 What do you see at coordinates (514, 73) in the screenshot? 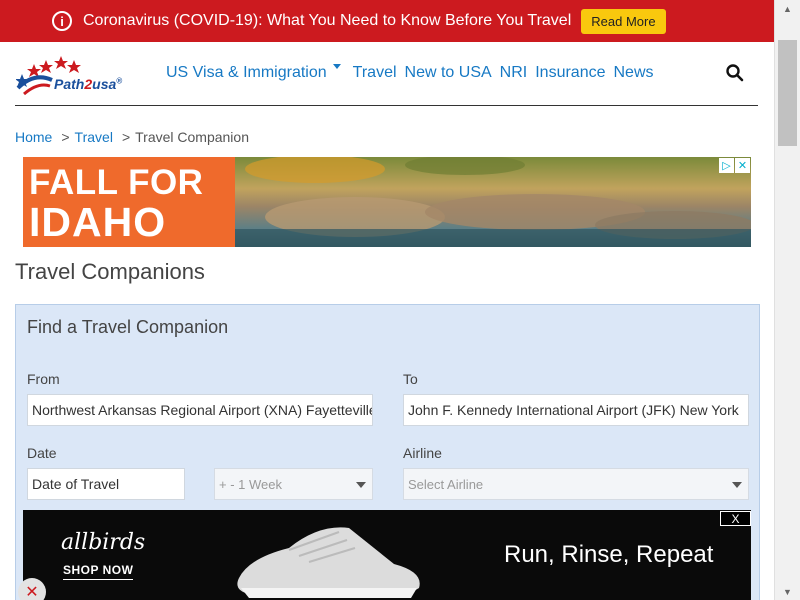
I see `nav-nri: NRI` at bounding box center [514, 73].